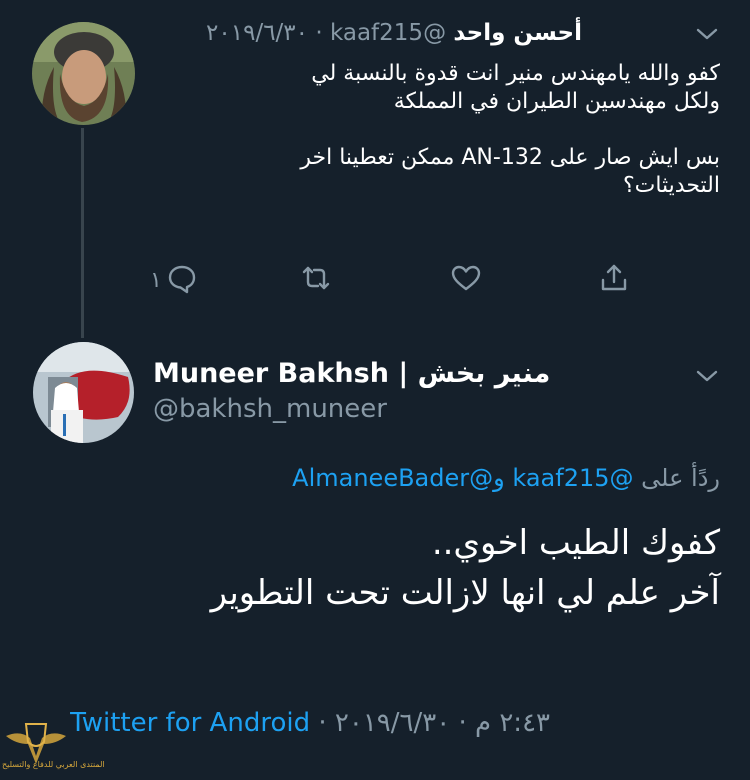  What do you see at coordinates (257, 33) in the screenshot?
I see `reply-date: ٢٠١٩/٦/٣٠` at bounding box center [257, 33].